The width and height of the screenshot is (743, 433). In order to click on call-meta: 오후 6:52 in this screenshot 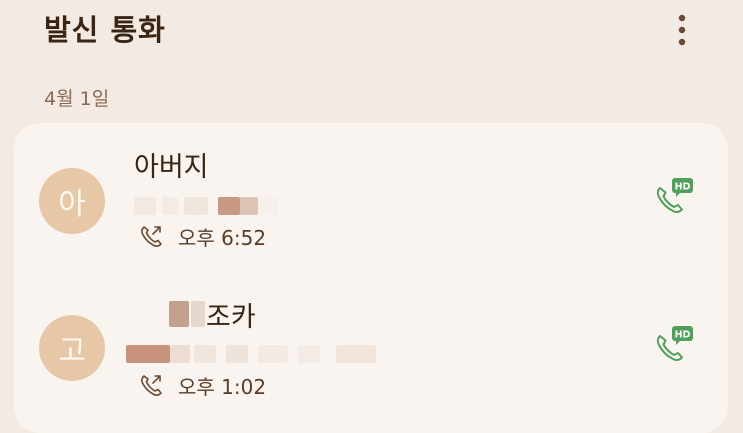, I will do `click(202, 236)`.